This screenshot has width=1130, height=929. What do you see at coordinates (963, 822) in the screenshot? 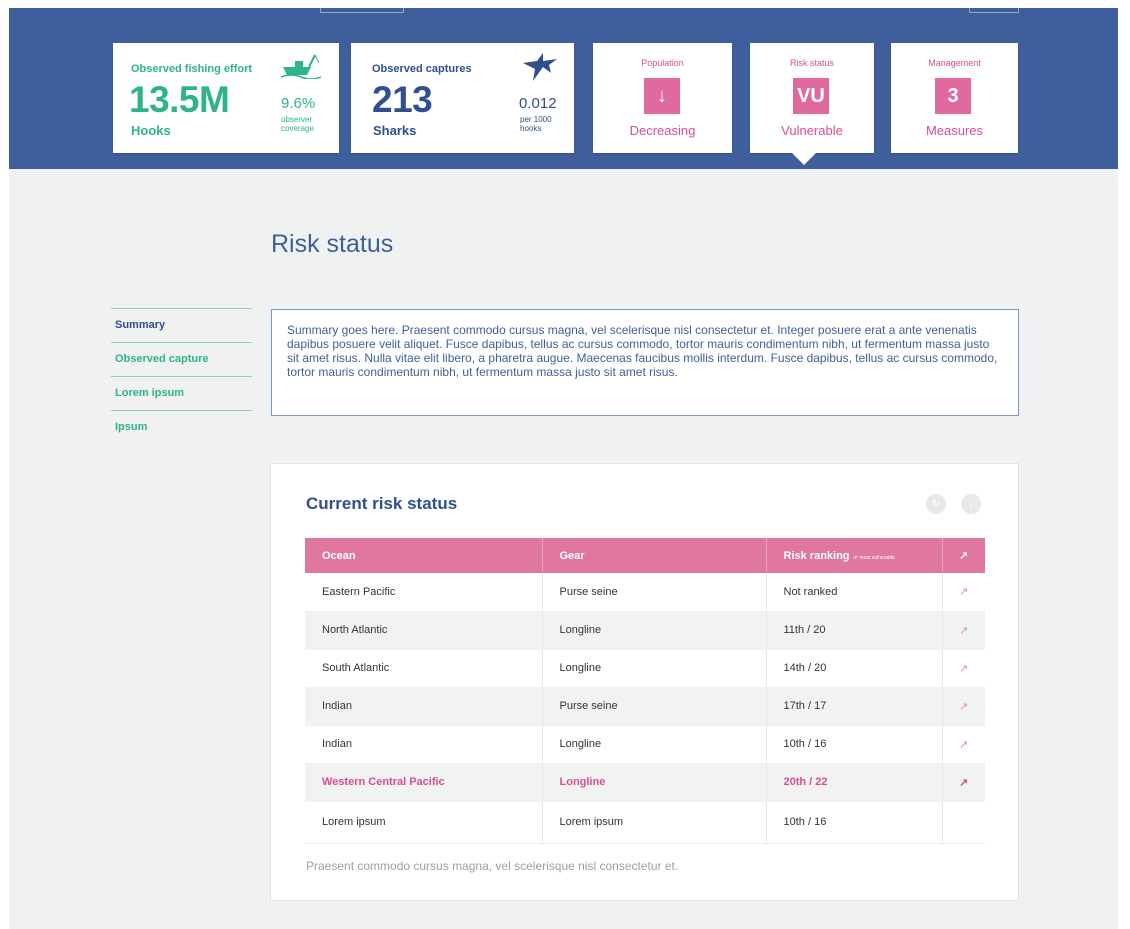
I see `row-link-empty` at bounding box center [963, 822].